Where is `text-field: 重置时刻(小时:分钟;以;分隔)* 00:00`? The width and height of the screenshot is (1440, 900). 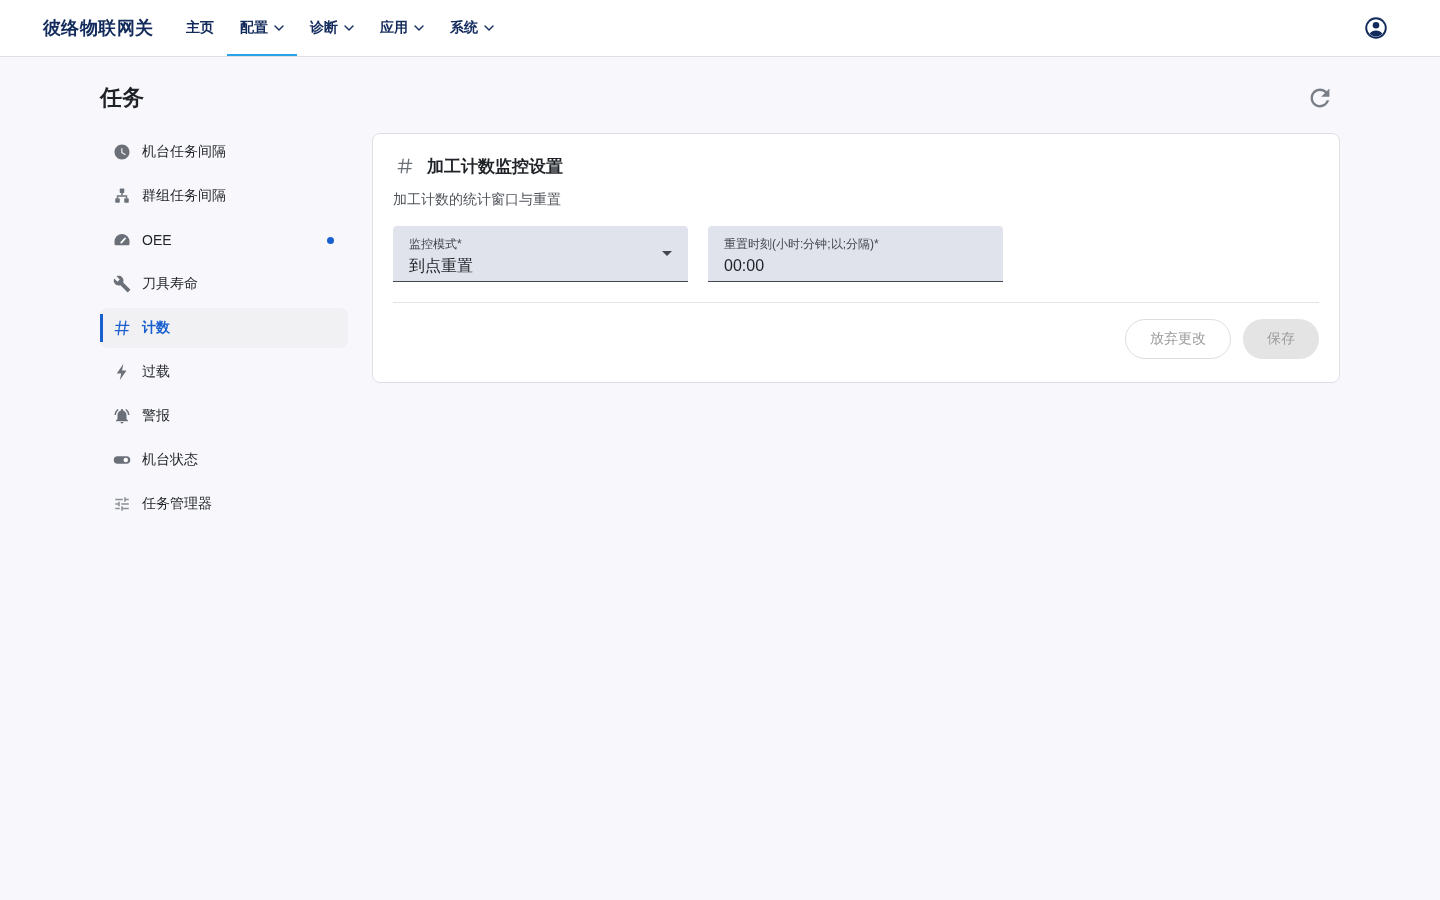
text-field: 重置时刻(小时:分钟;以;分隔)* 00:00 is located at coordinates (855, 254).